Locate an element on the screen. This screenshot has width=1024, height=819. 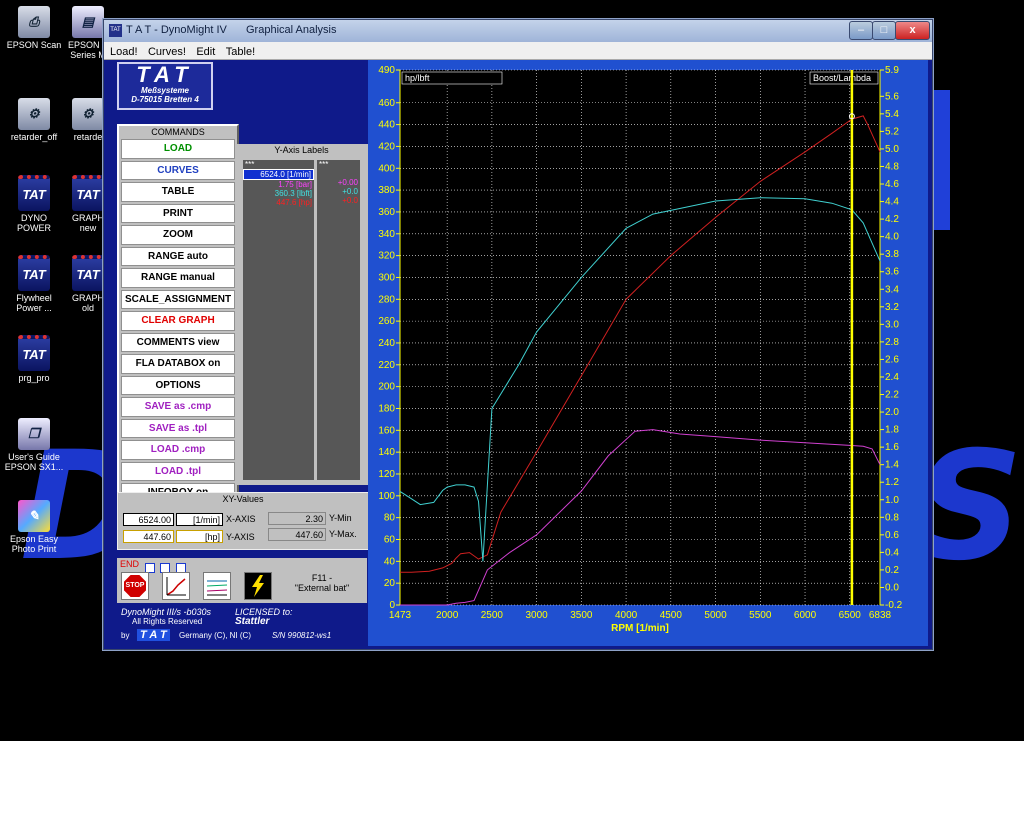
serial-number: S/N 990812-ws1 is located at coordinates (302, 635).